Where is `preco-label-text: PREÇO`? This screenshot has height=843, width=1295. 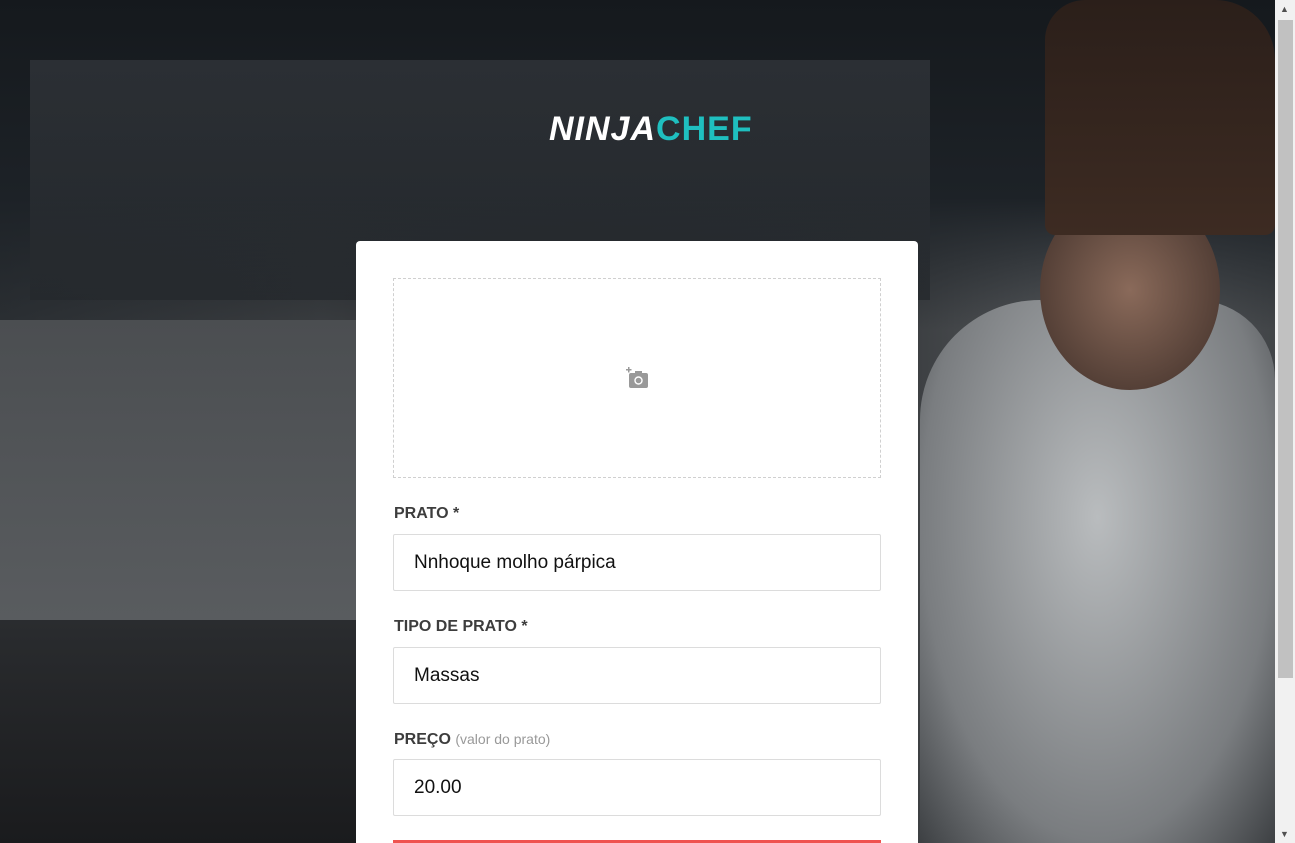 preco-label-text: PREÇO is located at coordinates (422, 739).